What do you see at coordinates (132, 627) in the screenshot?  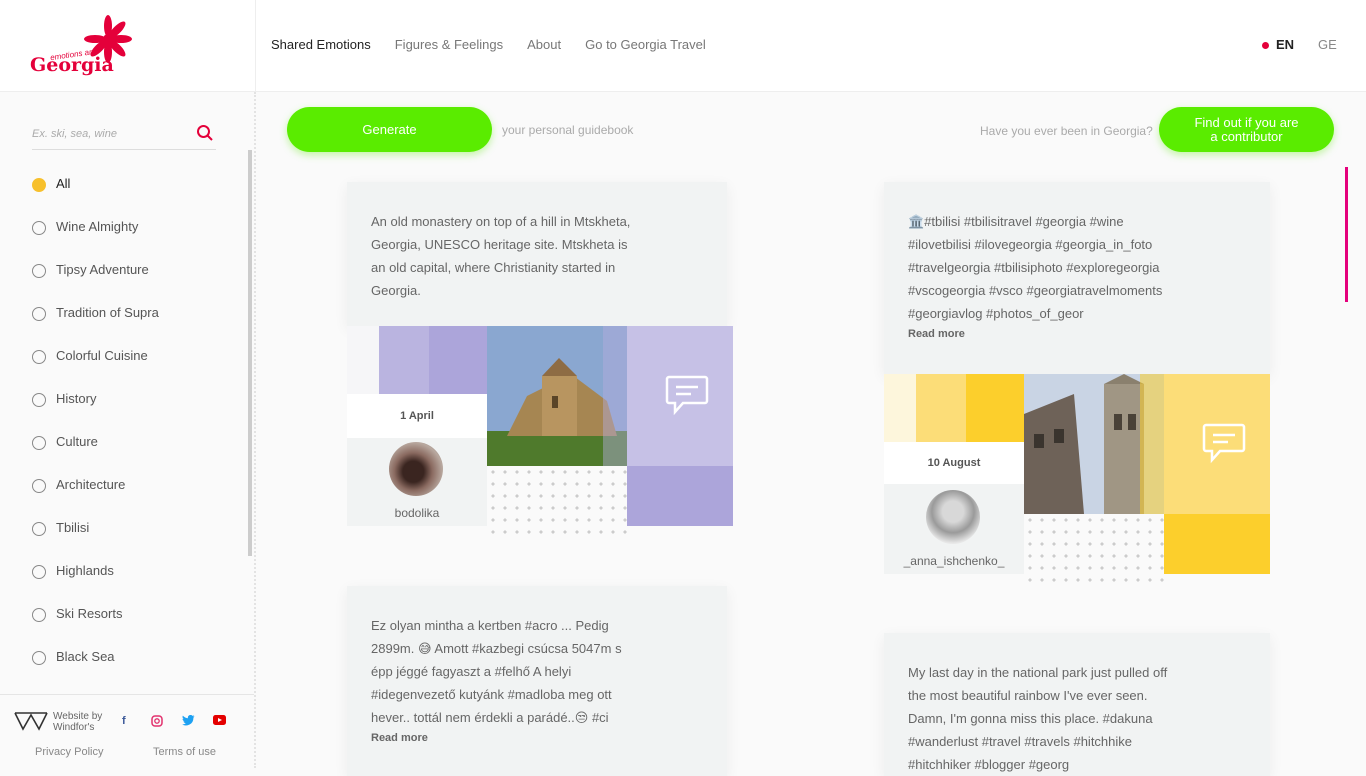 I see `category-item: Ski Resorts` at bounding box center [132, 627].